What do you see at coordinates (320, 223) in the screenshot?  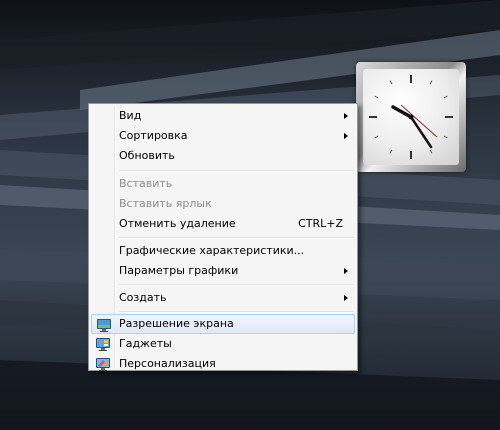 I see `menu-item-shortcut: CTRL+Z` at bounding box center [320, 223].